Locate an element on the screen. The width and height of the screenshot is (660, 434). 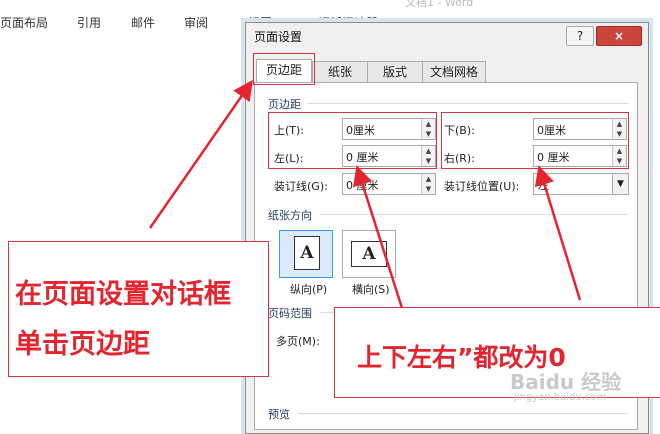
arrow-to-margins-tab is located at coordinates (200, 154).